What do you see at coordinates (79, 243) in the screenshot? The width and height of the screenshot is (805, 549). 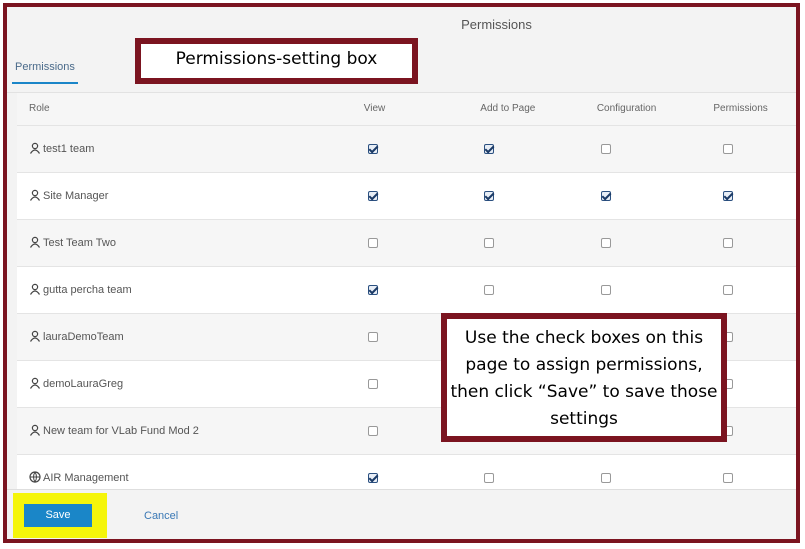 I see `role-name: Test Team Two` at bounding box center [79, 243].